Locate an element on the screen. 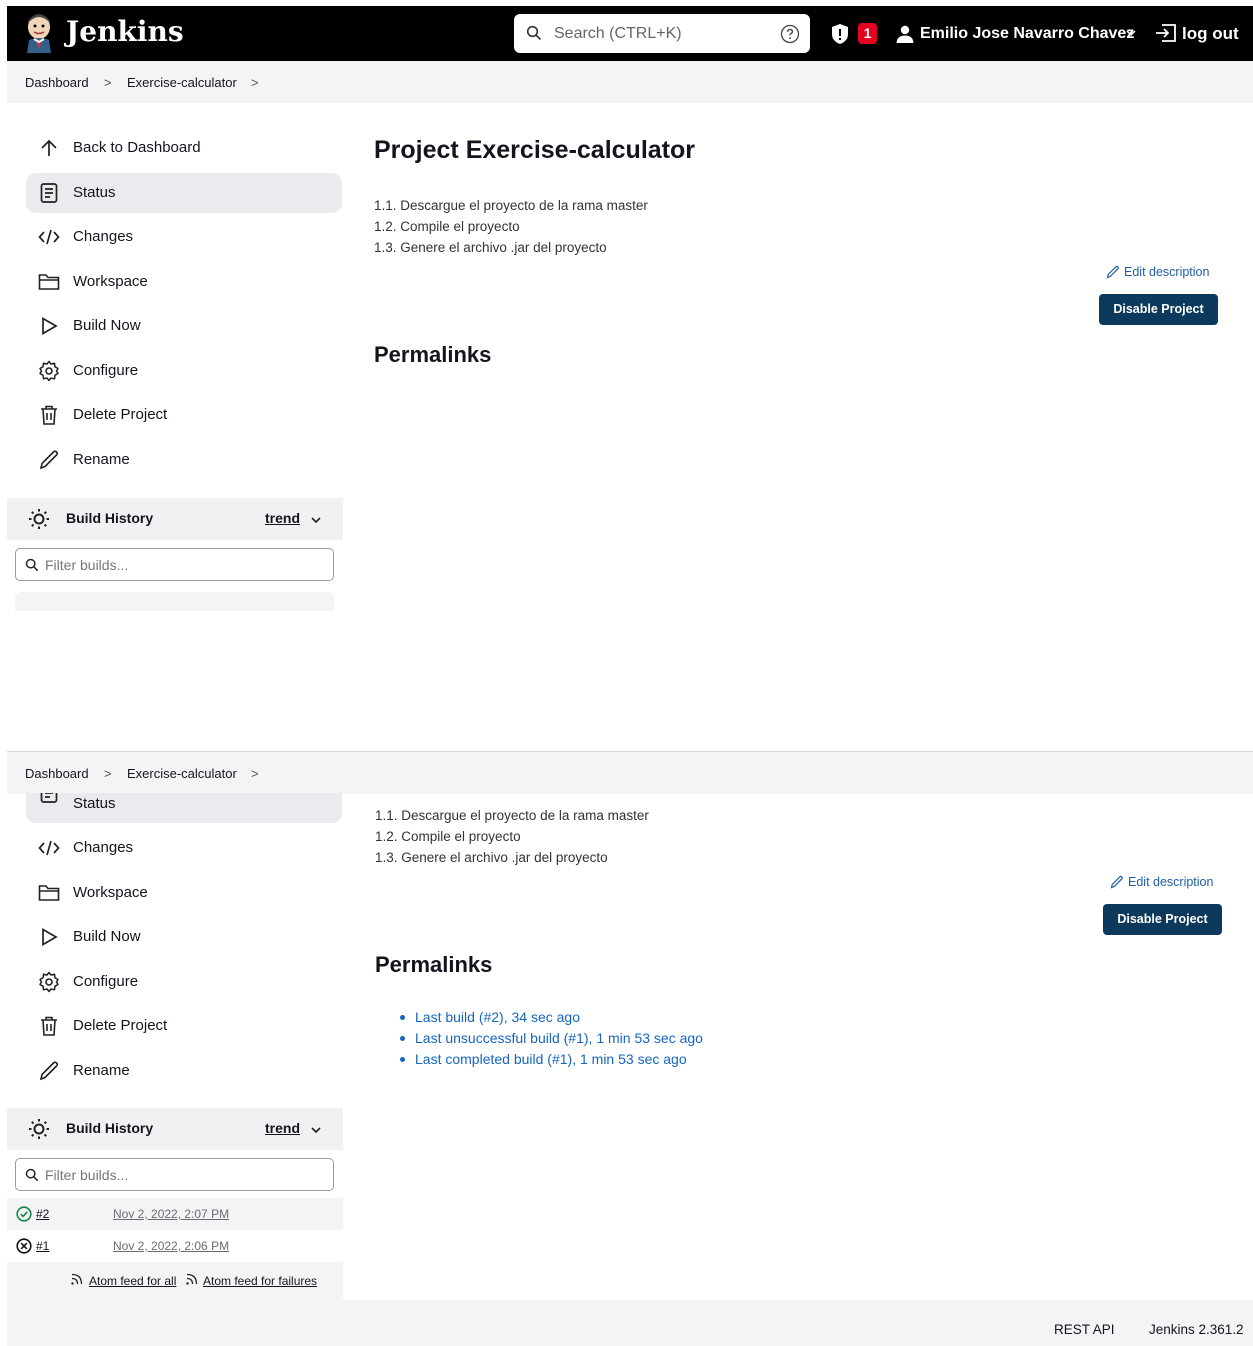  search-box is located at coordinates (662, 33).